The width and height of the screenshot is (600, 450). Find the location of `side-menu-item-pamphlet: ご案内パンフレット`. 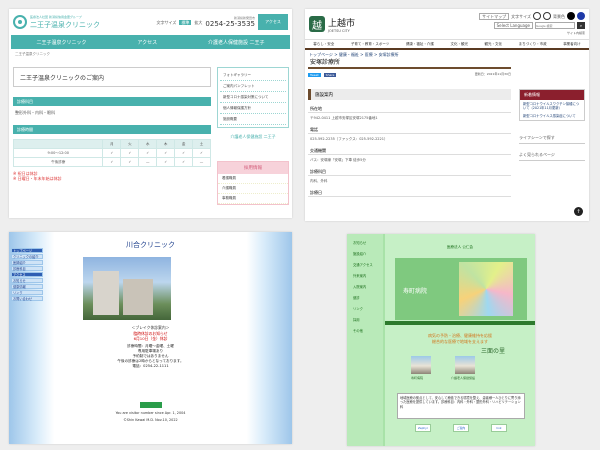

side-menu-item-pamphlet: ご案内パンフレット is located at coordinates (253, 86).